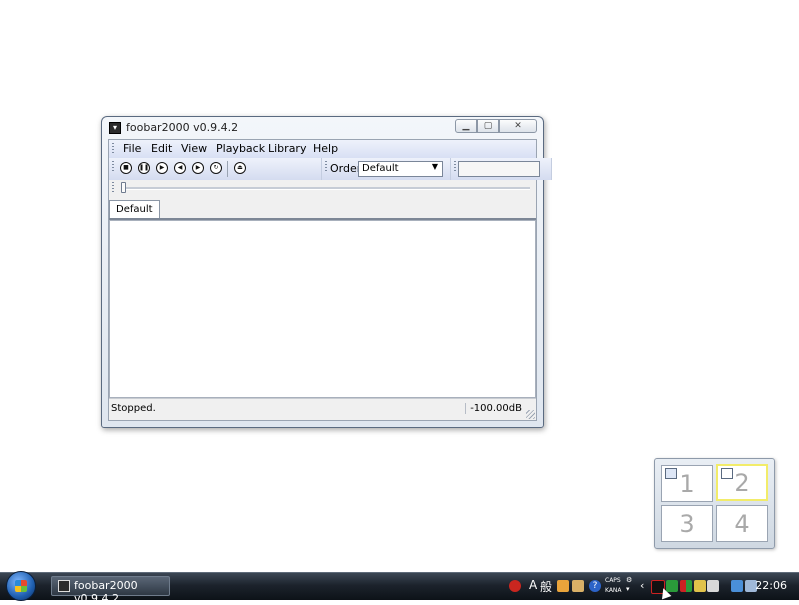 The image size is (799, 605). I want to click on order-section: Order Default ▼, so click(386, 169).